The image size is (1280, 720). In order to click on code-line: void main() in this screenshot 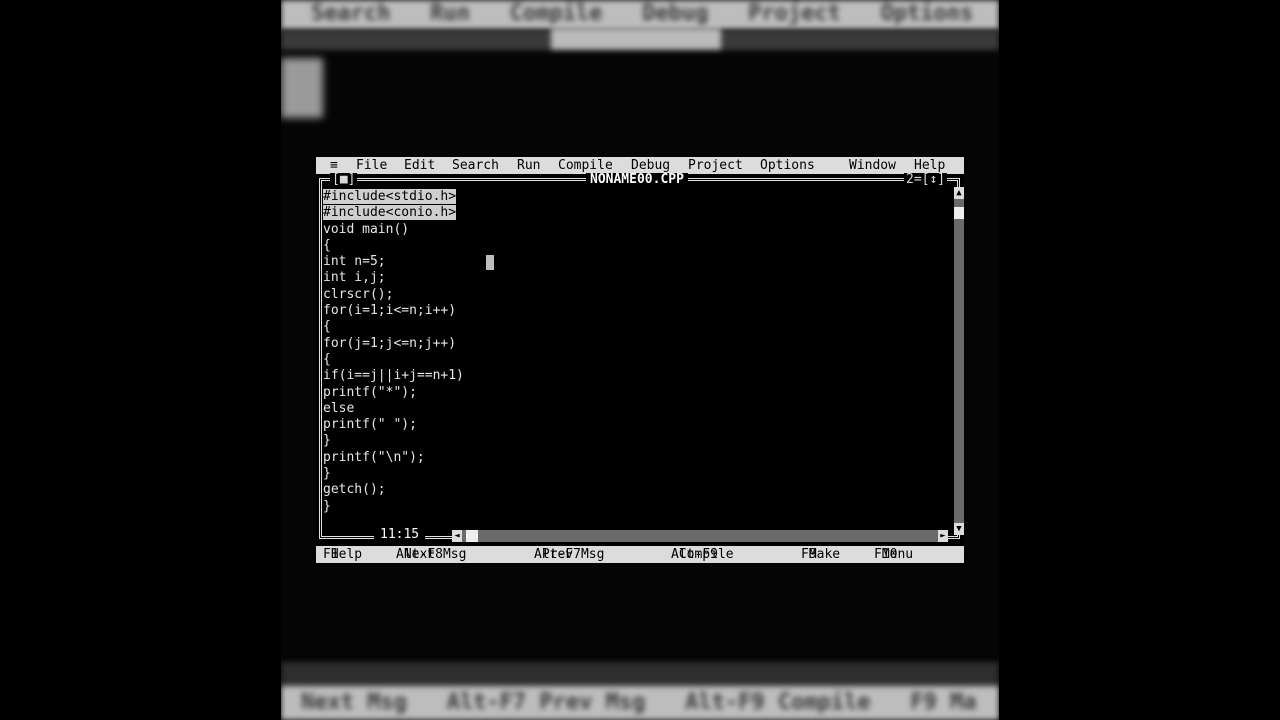, I will do `click(366, 229)`.